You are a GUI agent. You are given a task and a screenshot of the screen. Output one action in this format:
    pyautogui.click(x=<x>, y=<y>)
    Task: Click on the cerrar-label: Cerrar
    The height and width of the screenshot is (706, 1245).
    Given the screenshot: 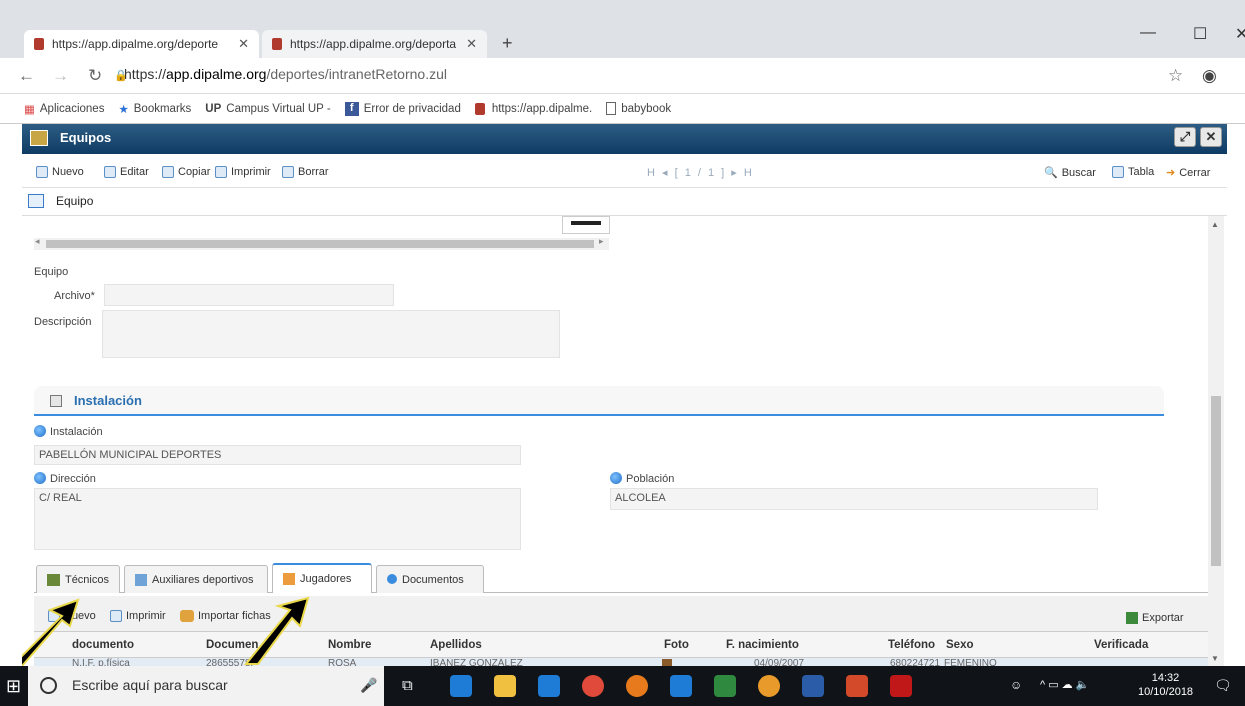 What is the action you would take?
    pyautogui.click(x=1195, y=172)
    